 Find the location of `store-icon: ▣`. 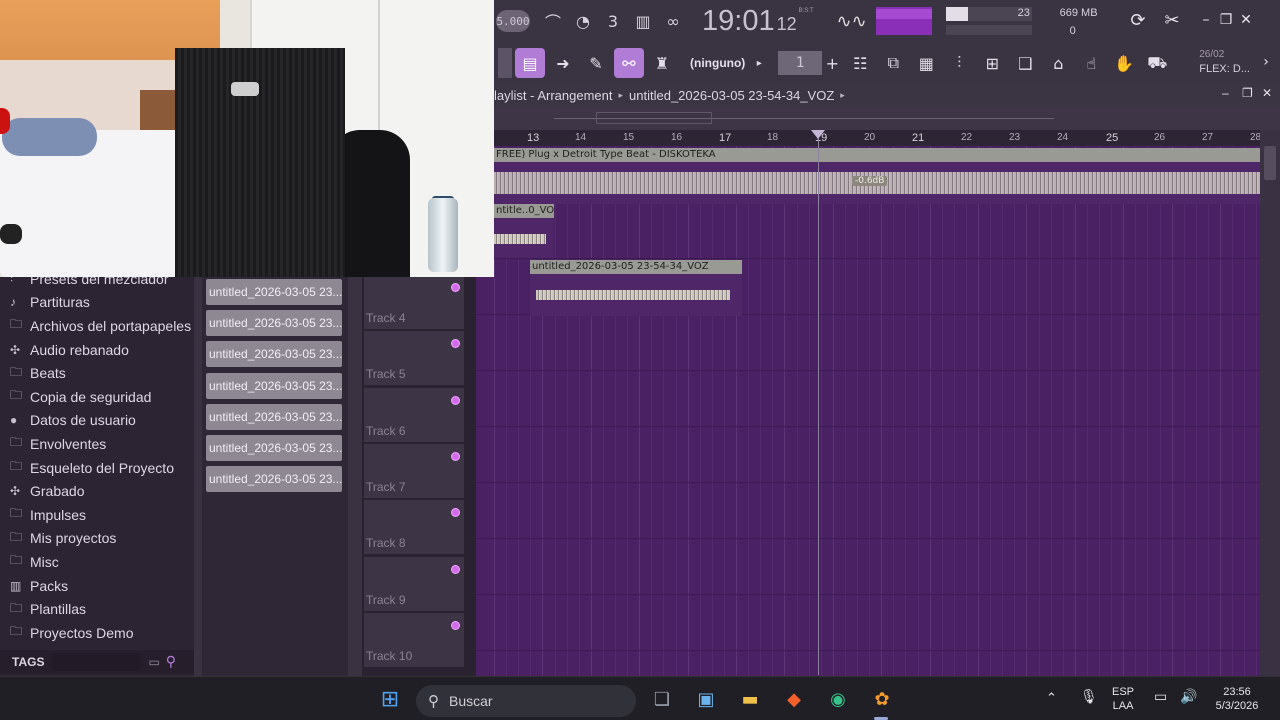

store-icon: ▣ is located at coordinates (706, 699).